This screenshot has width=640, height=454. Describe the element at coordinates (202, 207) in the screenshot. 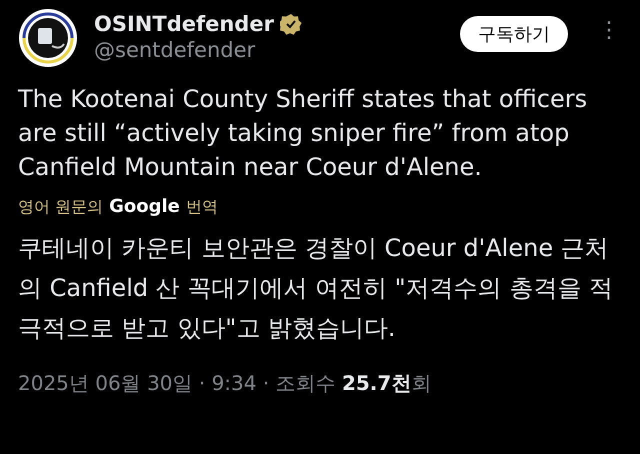

I see `translation-label: 번역` at that location.